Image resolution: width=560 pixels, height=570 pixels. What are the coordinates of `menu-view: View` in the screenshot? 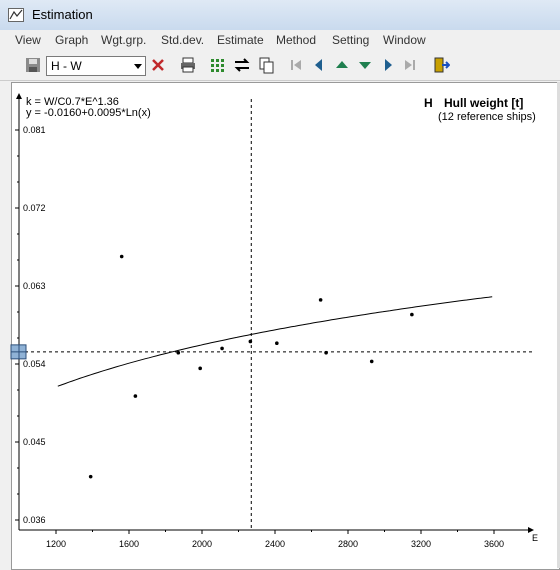 It's located at (28, 40).